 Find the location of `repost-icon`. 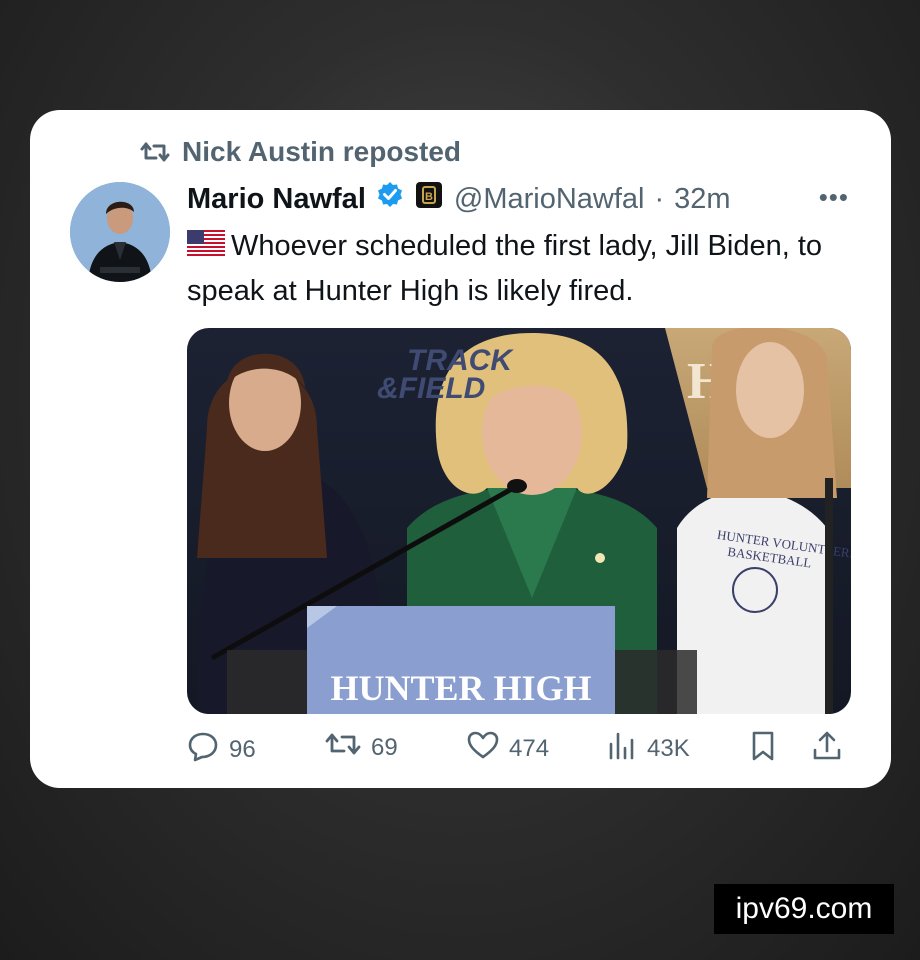

repost-icon is located at coordinates (155, 152).